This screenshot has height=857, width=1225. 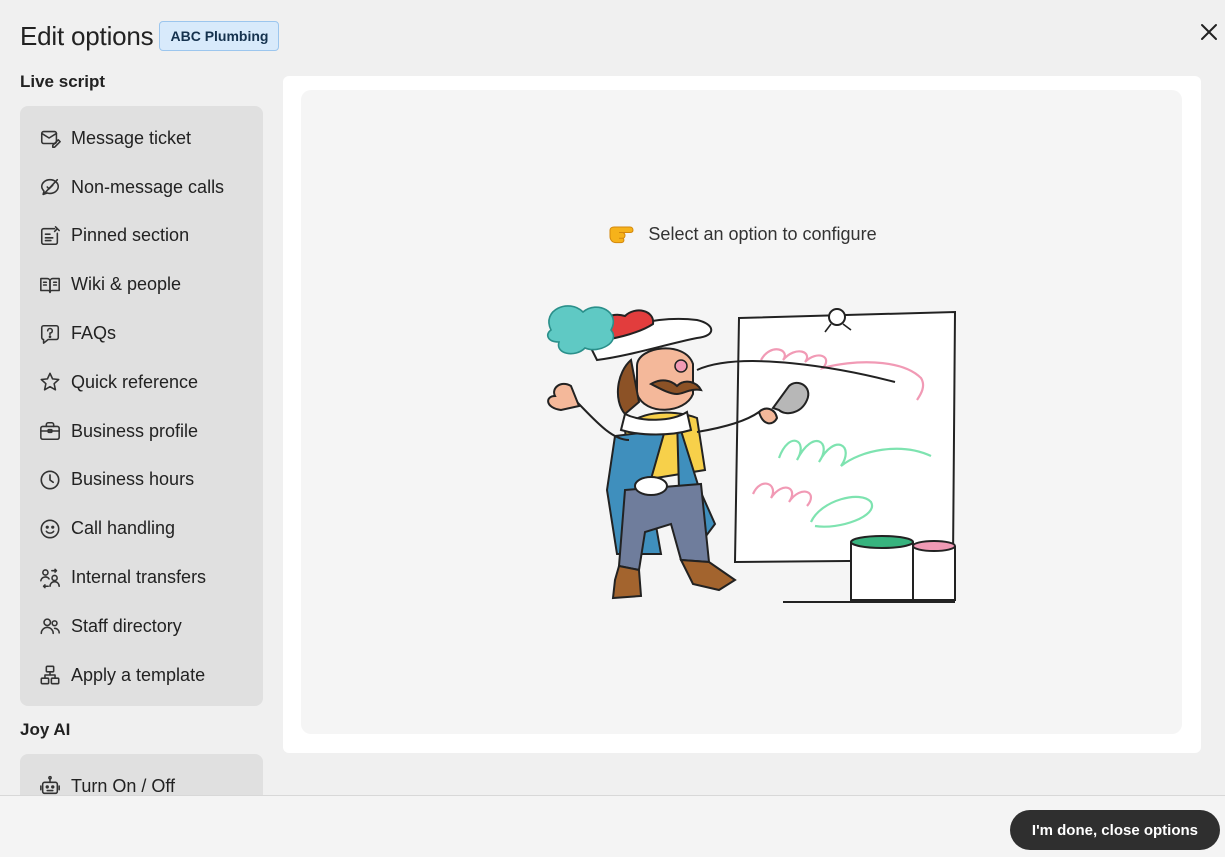 What do you see at coordinates (94, 333) in the screenshot?
I see `menu-item-label: FAQs` at bounding box center [94, 333].